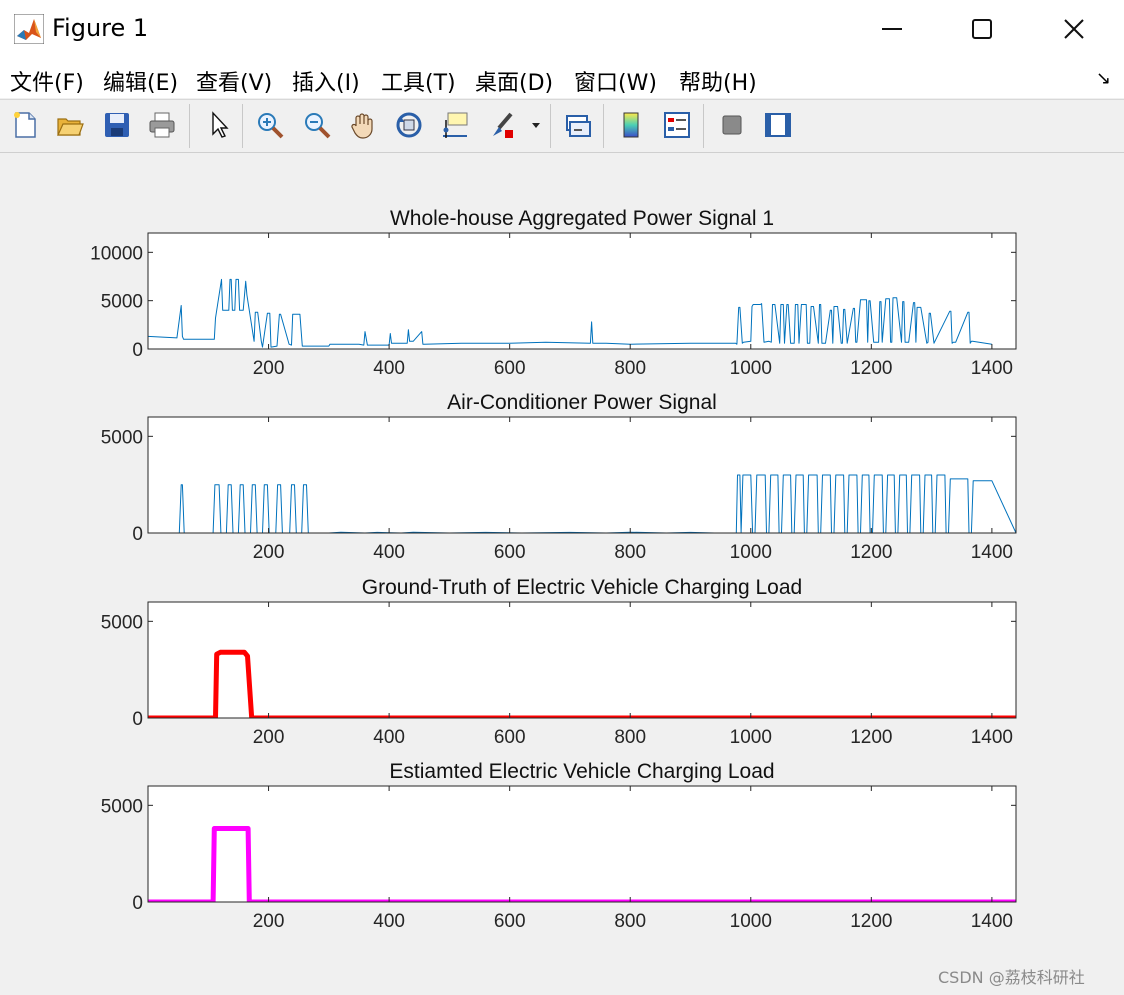 This screenshot has width=1124, height=995. What do you see at coordinates (514, 81) in the screenshot?
I see `menu-desktop: 桌面(D)` at bounding box center [514, 81].